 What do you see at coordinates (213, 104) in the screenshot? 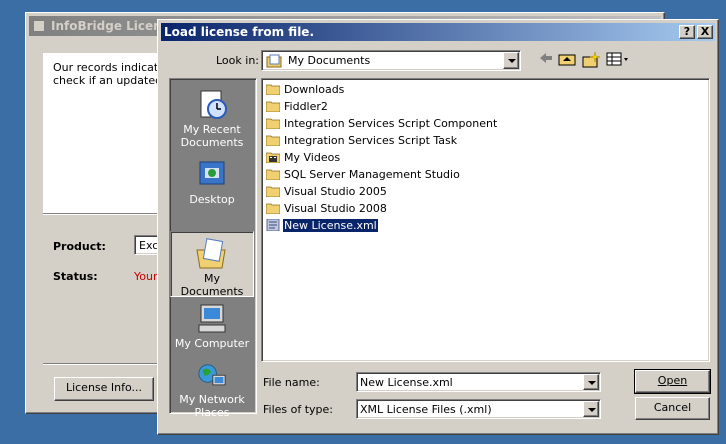
I see `recent-documents-icon` at bounding box center [213, 104].